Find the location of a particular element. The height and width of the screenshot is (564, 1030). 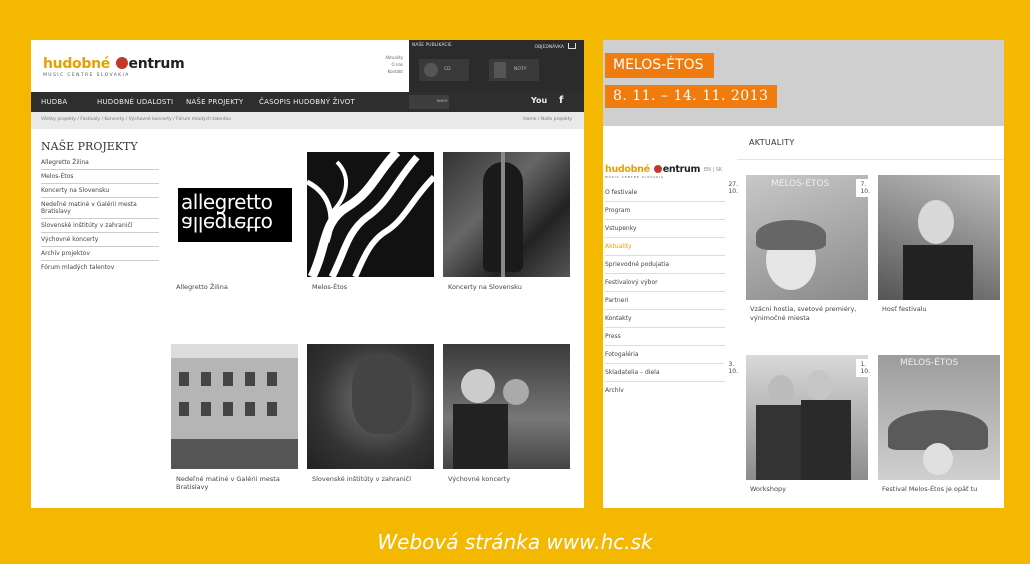

sidebar-title: NAŠE PROJEKTY is located at coordinates (89, 146).